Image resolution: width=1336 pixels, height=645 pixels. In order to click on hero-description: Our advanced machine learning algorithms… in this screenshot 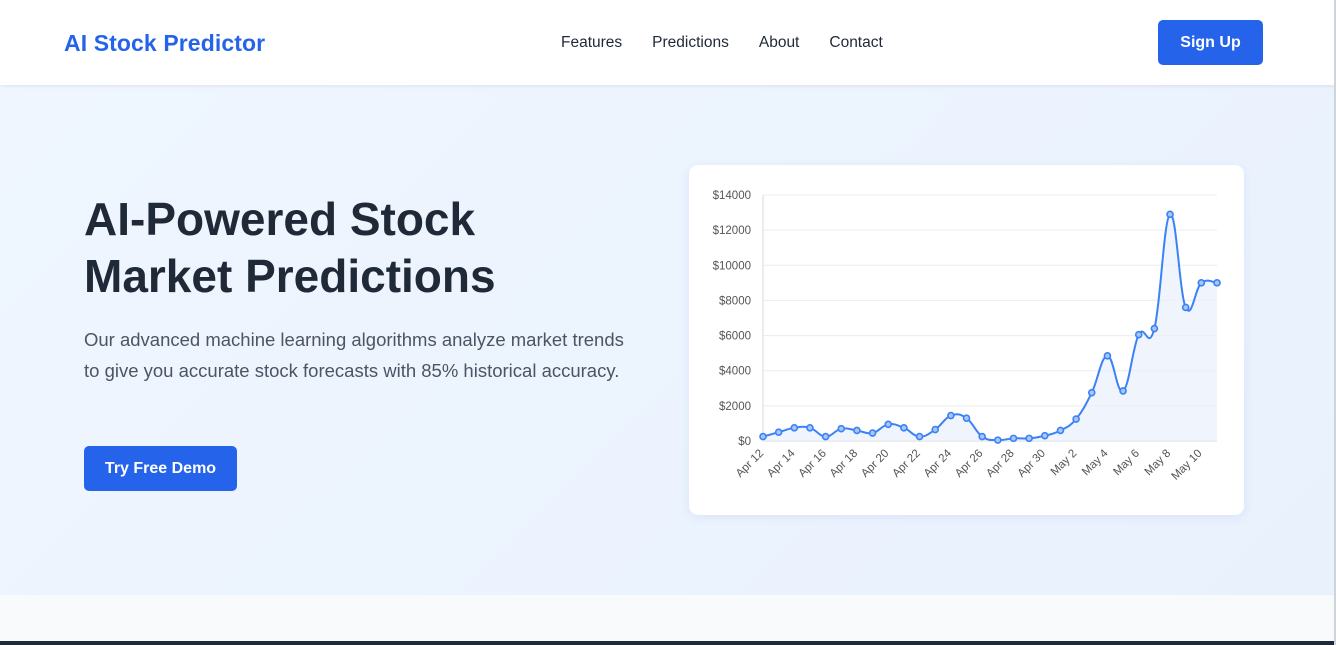, I will do `click(354, 355)`.